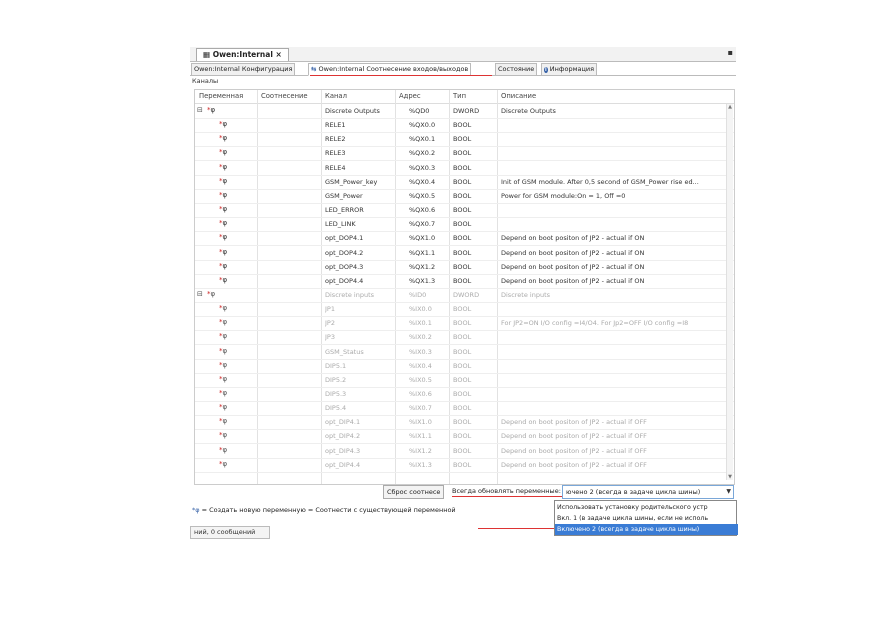 The height and width of the screenshot is (618, 872). I want to click on table-row: *φ RELE4 %QX0.3 BOOL, so click(464, 168).